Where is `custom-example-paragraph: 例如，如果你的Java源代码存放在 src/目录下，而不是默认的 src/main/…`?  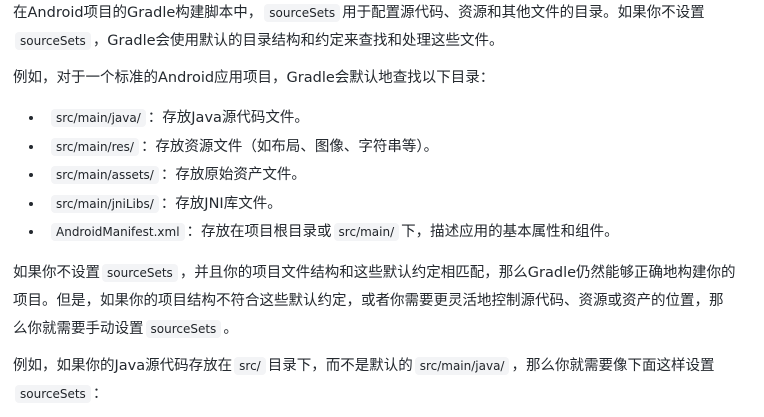 custom-example-paragraph: 例如，如果你的Java源代码存放在 src/目录下，而不是默认的 src/main/… is located at coordinates (363, 380).